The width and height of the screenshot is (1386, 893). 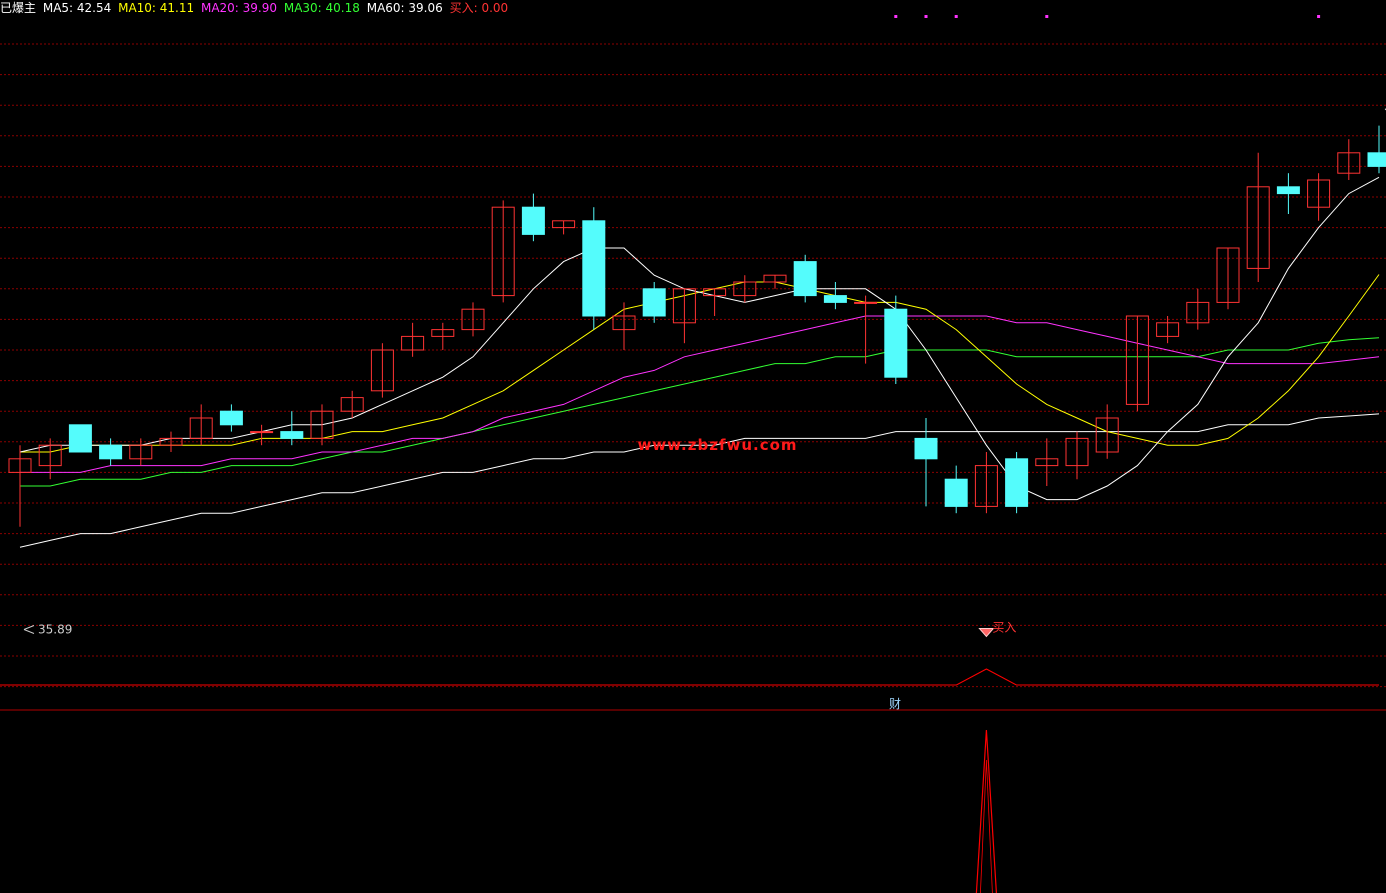 What do you see at coordinates (895, 704) in the screenshot?
I see `sub-panel-label: 财` at bounding box center [895, 704].